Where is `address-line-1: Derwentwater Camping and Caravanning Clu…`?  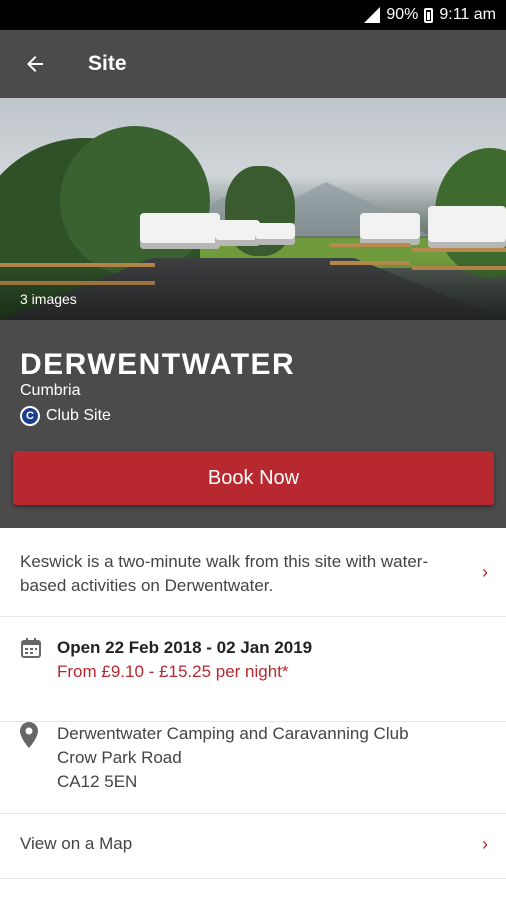 address-line-1: Derwentwater Camping and Caravanning Clu… is located at coordinates (233, 733).